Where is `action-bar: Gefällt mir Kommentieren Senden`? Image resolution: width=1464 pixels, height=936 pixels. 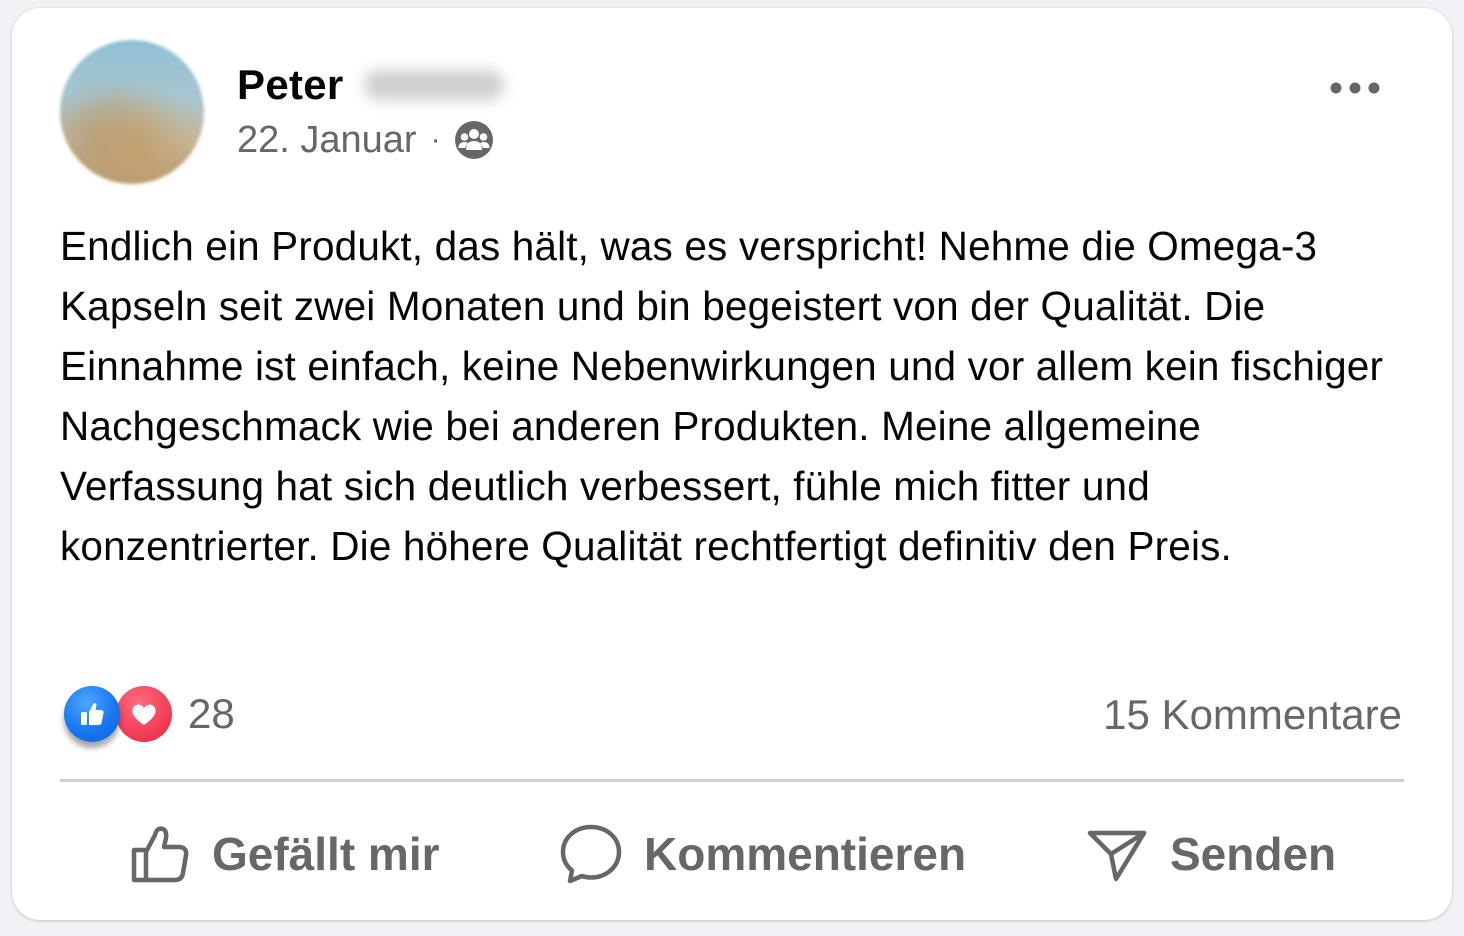 action-bar: Gefällt mir Kommentieren Senden is located at coordinates (732, 854).